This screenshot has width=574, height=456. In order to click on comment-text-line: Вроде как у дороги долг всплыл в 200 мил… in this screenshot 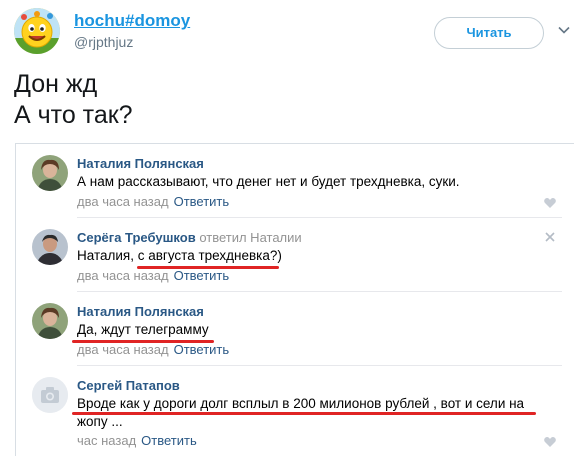, I will do `click(301, 403)`.